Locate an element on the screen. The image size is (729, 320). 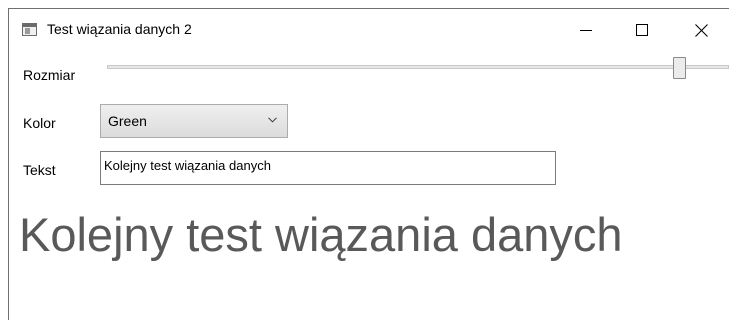
color-combobox-value: Green is located at coordinates (127, 121).